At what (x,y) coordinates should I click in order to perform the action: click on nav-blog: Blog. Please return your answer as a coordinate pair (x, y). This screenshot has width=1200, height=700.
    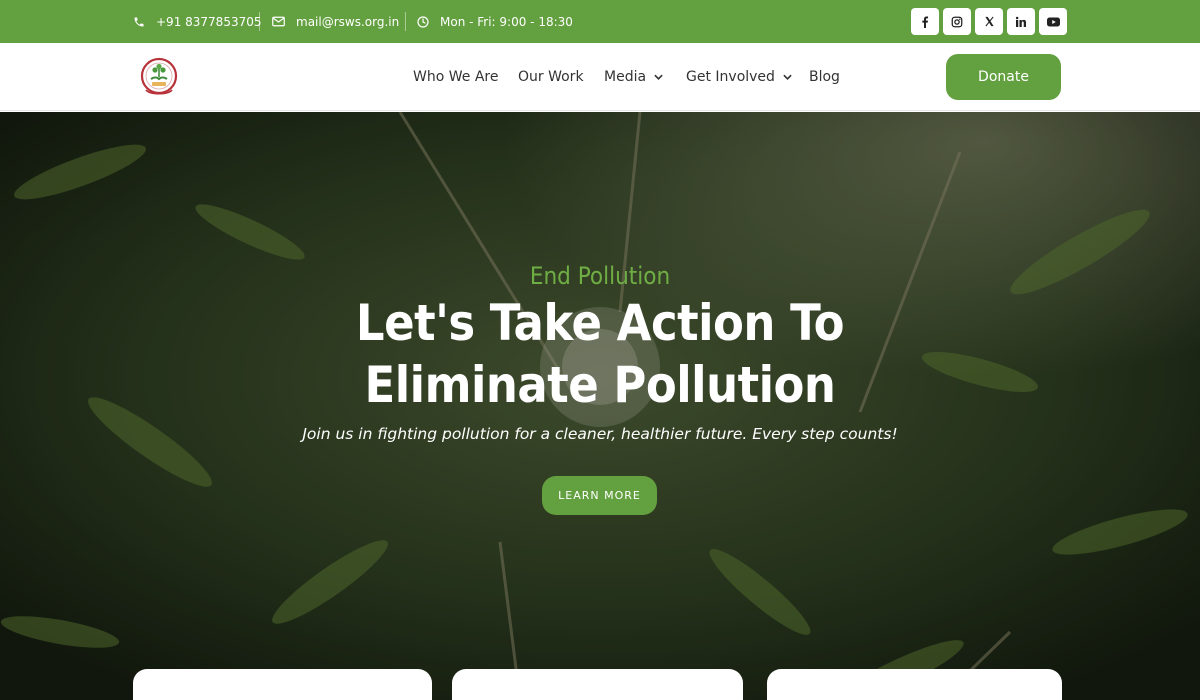
    Looking at the image, I should click on (824, 77).